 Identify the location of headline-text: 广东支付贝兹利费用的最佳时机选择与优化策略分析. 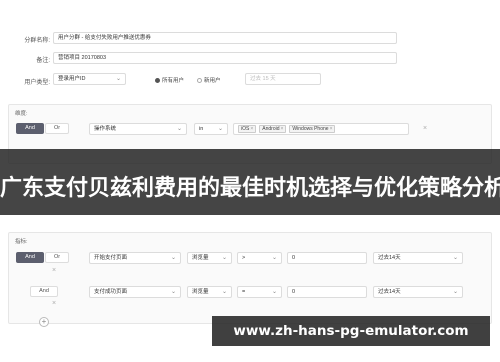
(250, 188).